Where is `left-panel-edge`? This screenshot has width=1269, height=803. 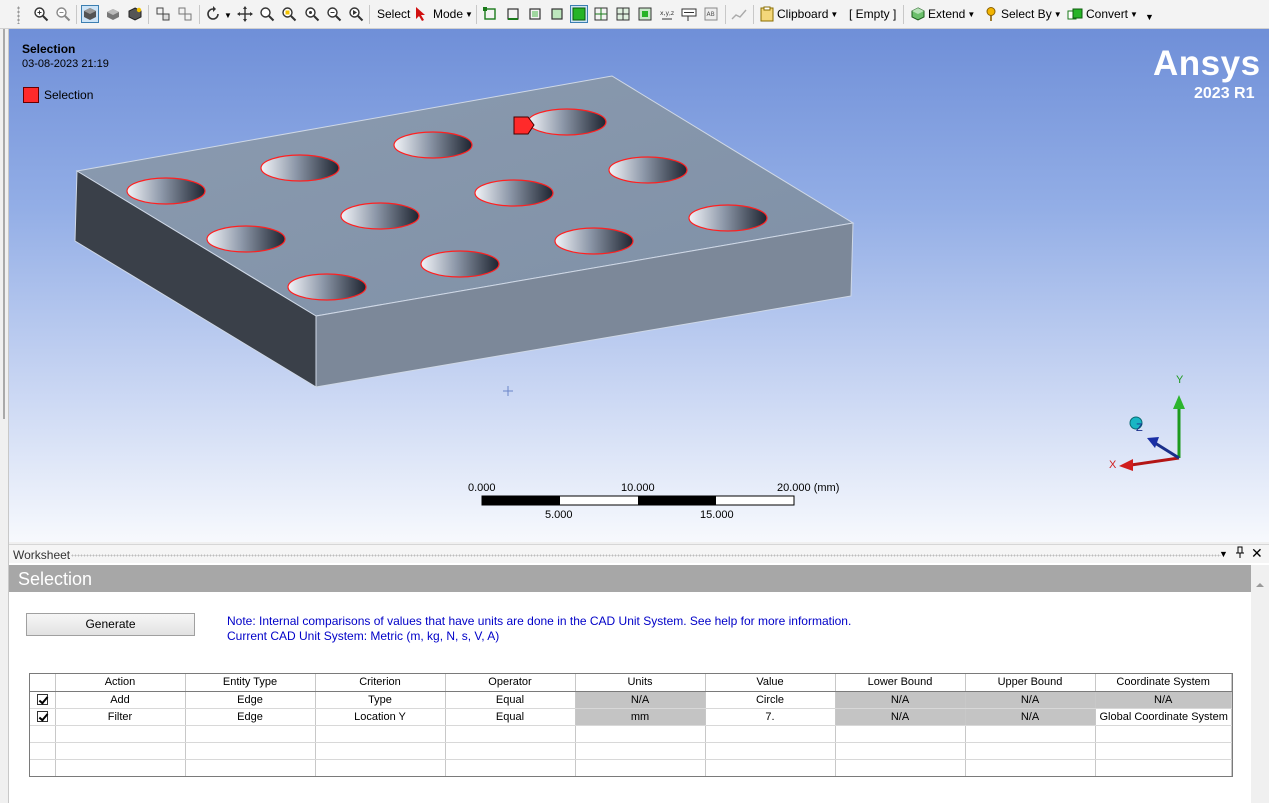
left-panel-edge is located at coordinates (4, 416).